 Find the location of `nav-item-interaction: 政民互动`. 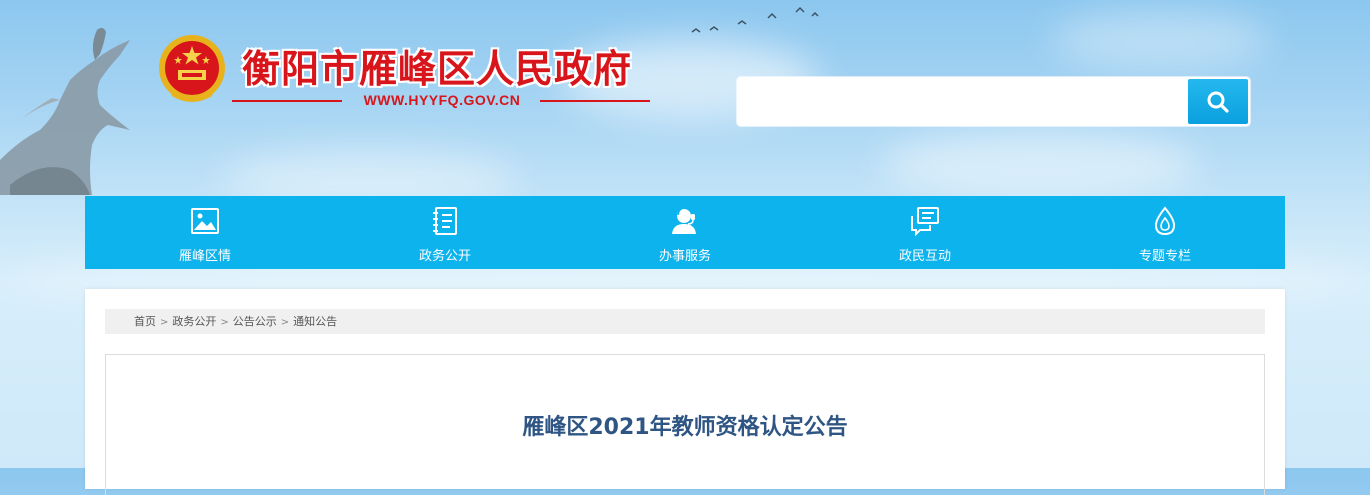

nav-item-interaction: 政民互动 is located at coordinates (925, 232).